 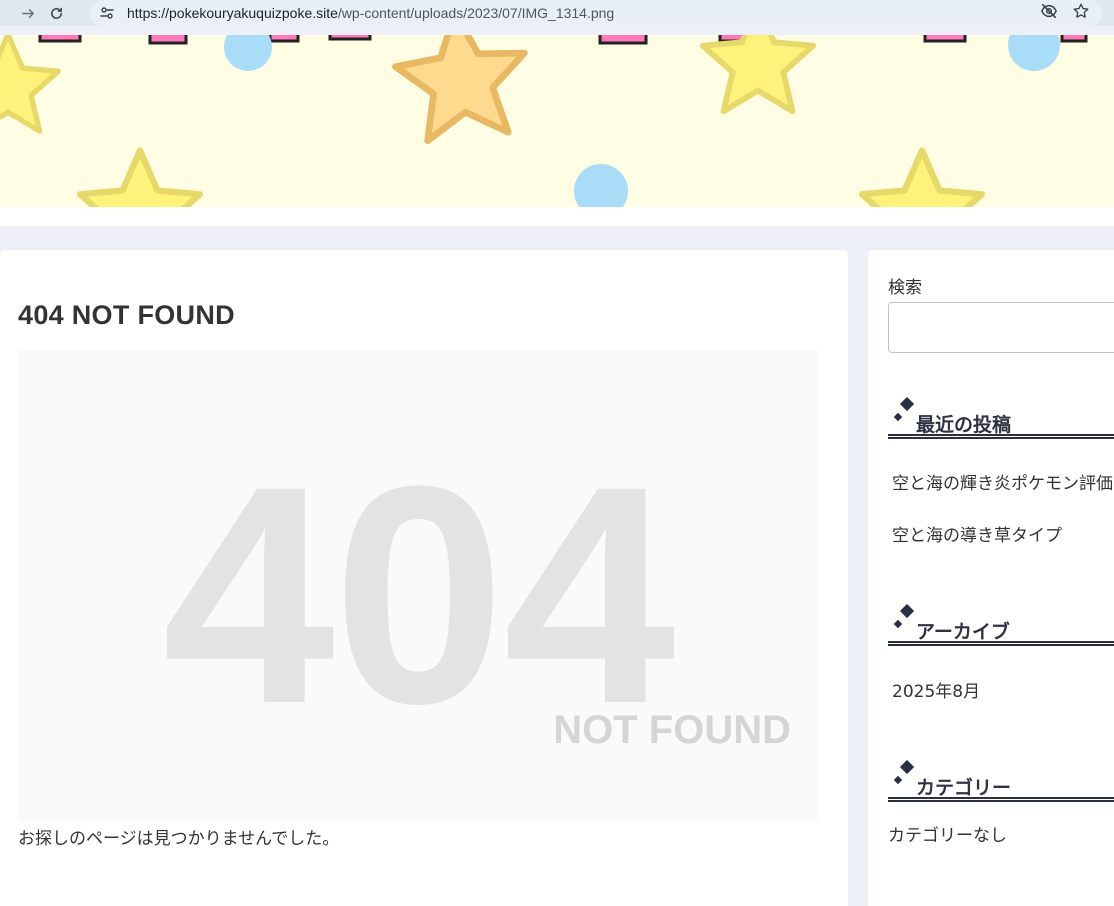 I want to click on header-gap, so click(x=557, y=216).